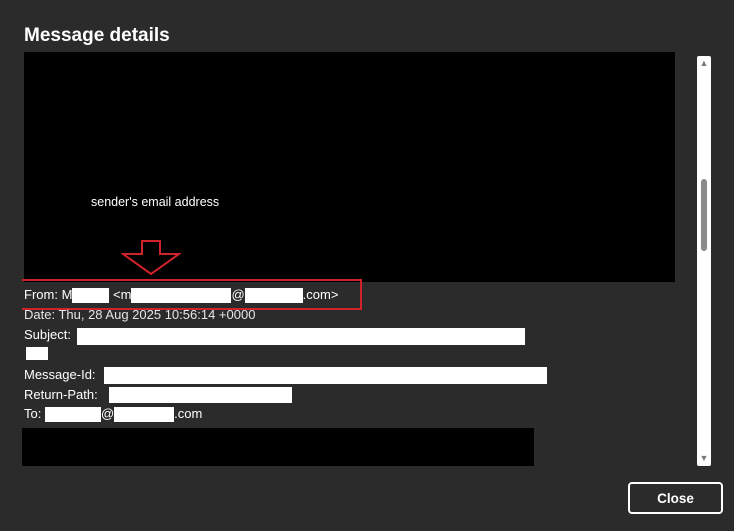  I want to click on redacted-return-path, so click(200, 395).